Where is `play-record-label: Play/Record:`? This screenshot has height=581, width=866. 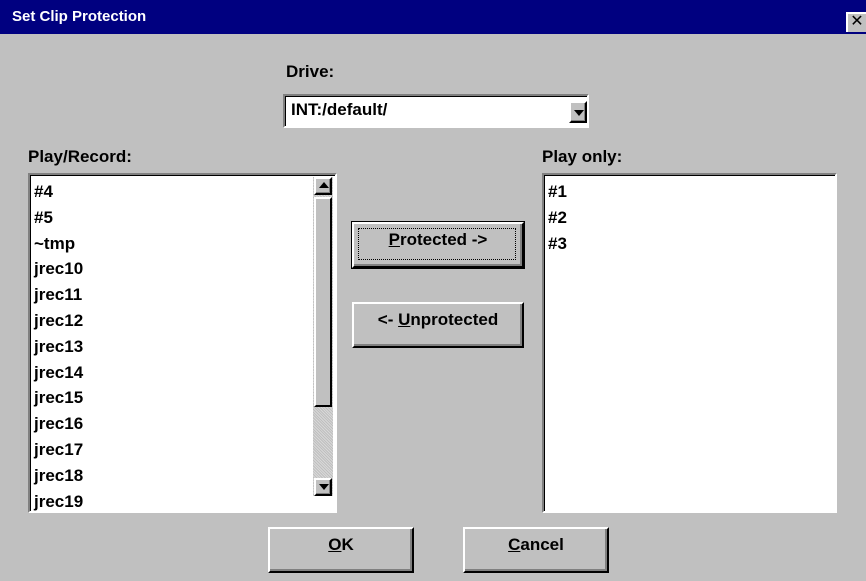 play-record-label: Play/Record: is located at coordinates (80, 156).